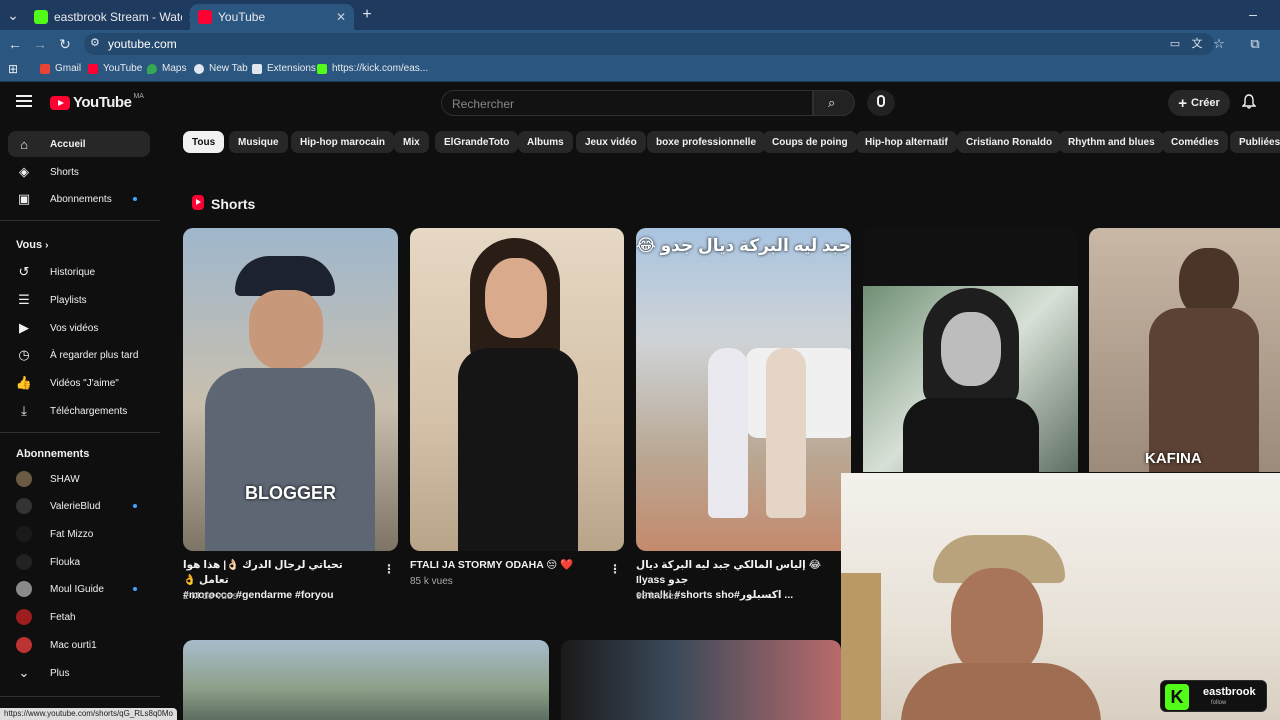  Describe the element at coordinates (1249, 101) in the screenshot. I see `notifications-bell-icon` at that location.